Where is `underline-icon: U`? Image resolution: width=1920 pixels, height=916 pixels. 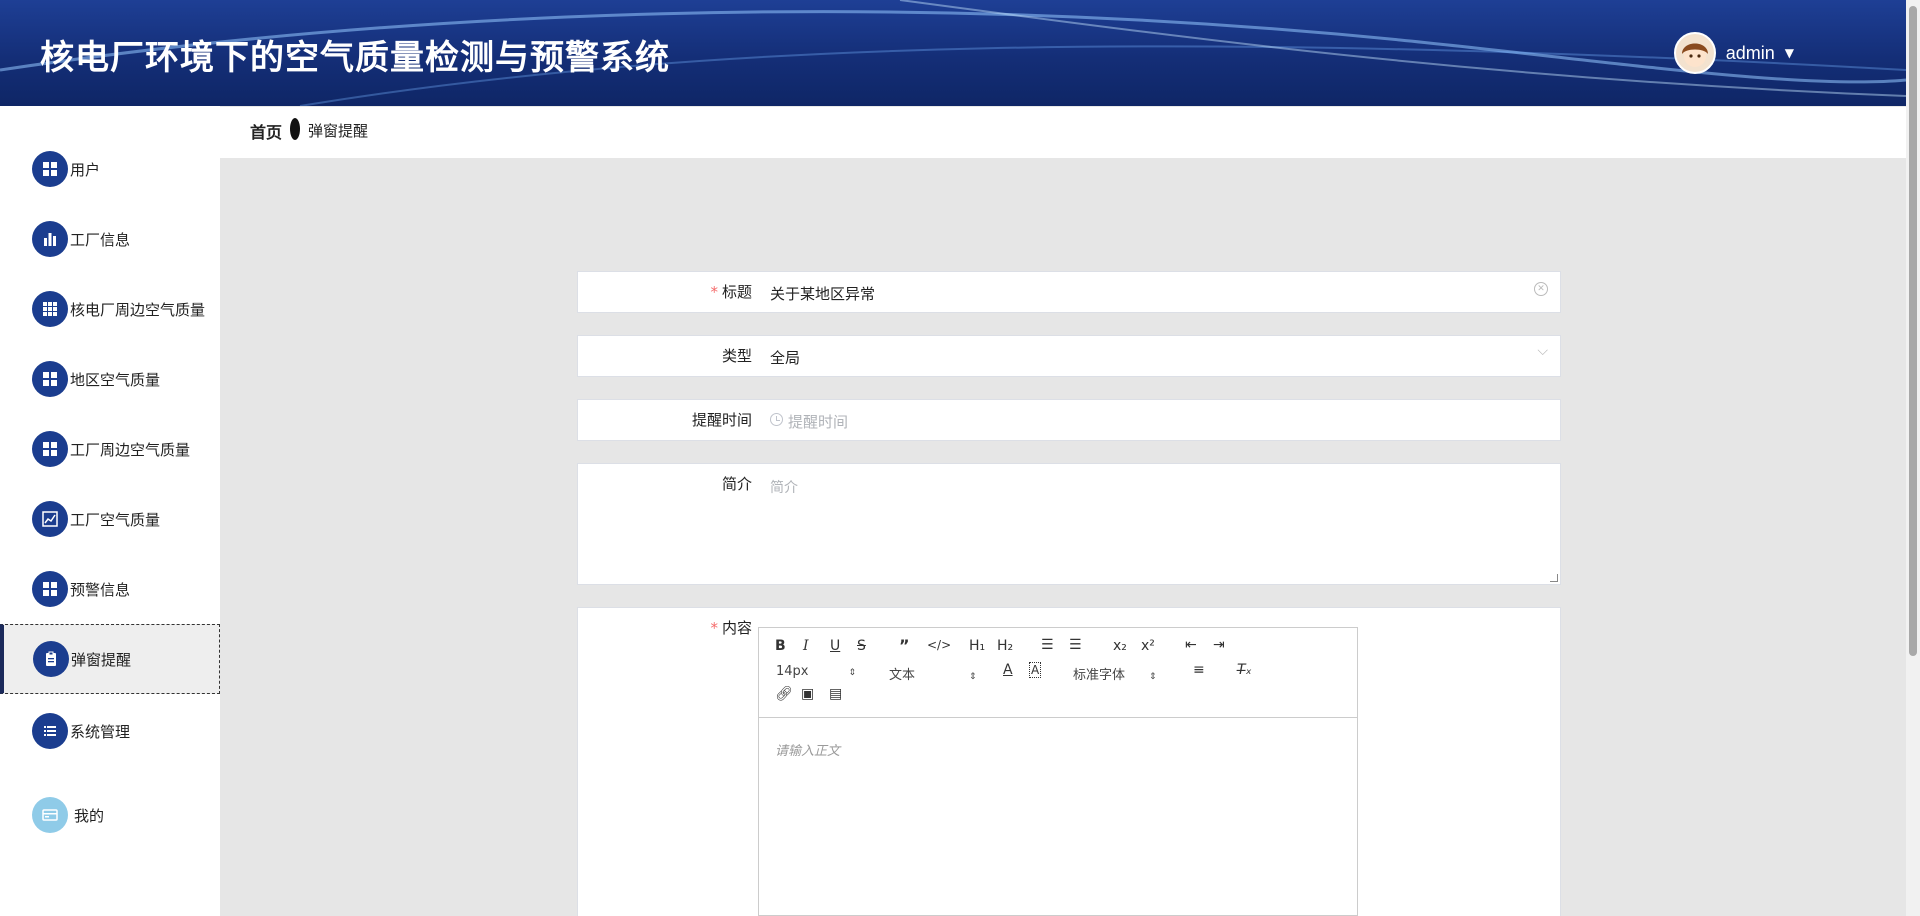 underline-icon: U is located at coordinates (835, 646).